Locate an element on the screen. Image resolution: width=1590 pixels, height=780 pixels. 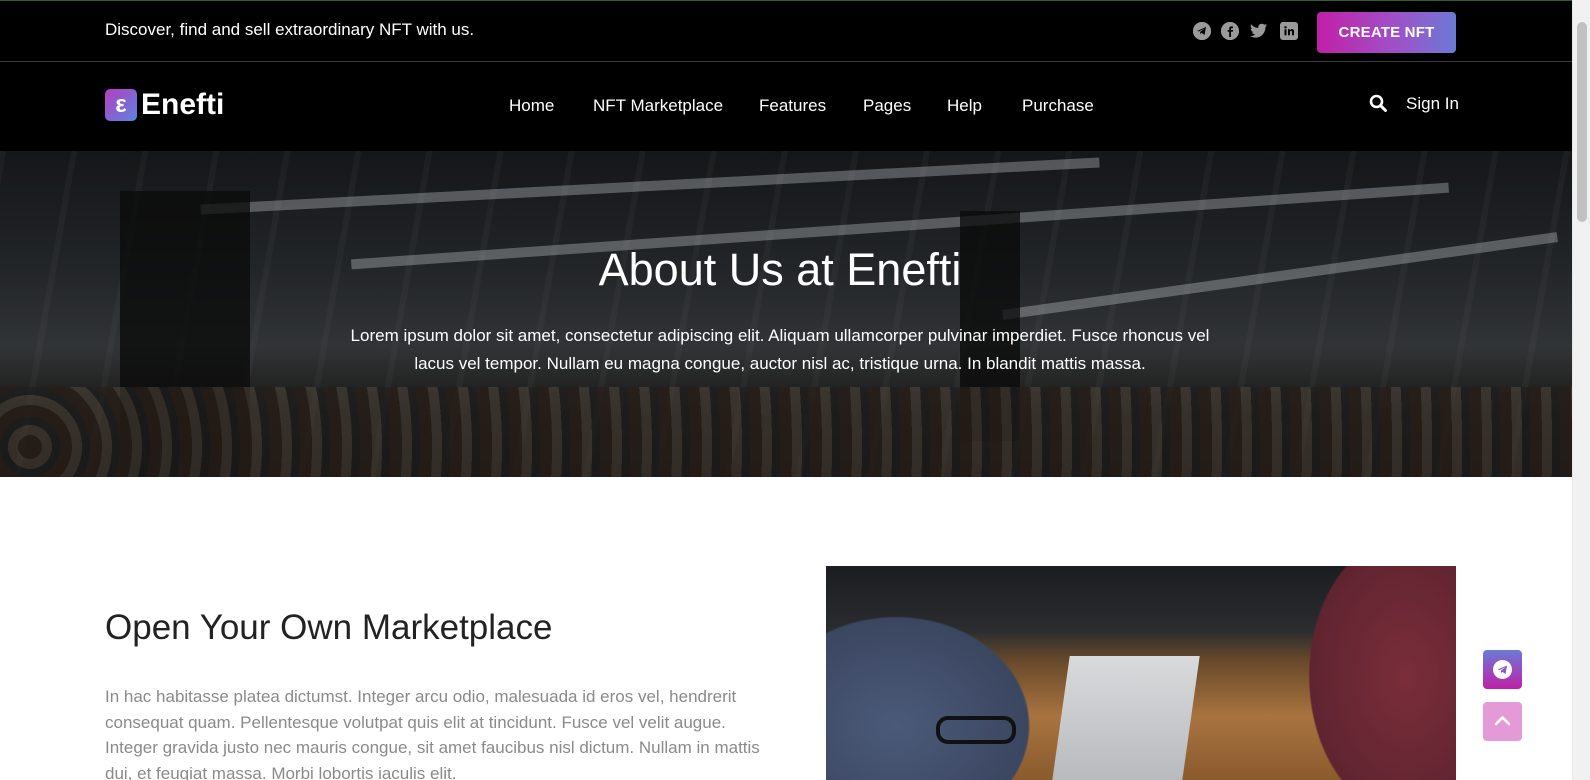
scroll-to-top-button is located at coordinates (1502, 721).